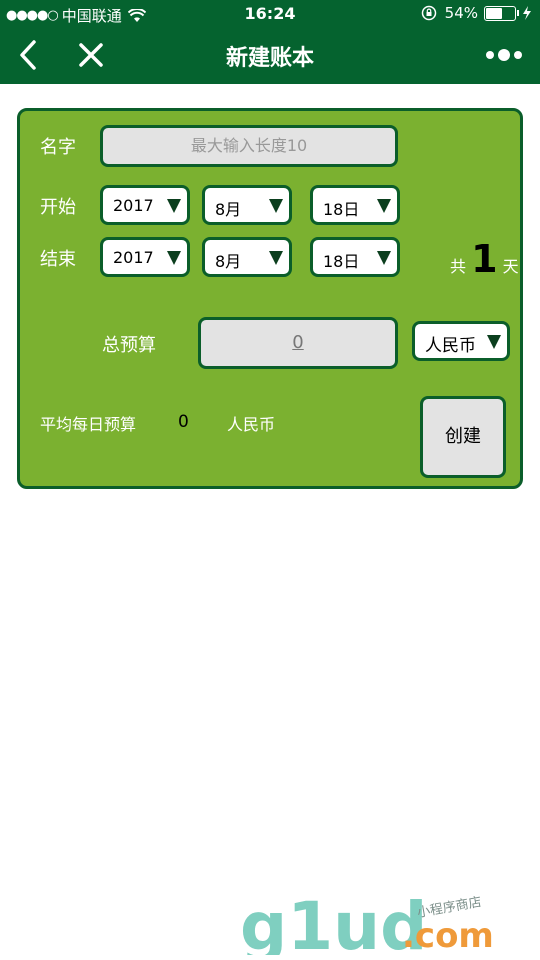  I want to click on status-bar: ●●●●○ 中国联通 16:24 54%, so click(270, 14).